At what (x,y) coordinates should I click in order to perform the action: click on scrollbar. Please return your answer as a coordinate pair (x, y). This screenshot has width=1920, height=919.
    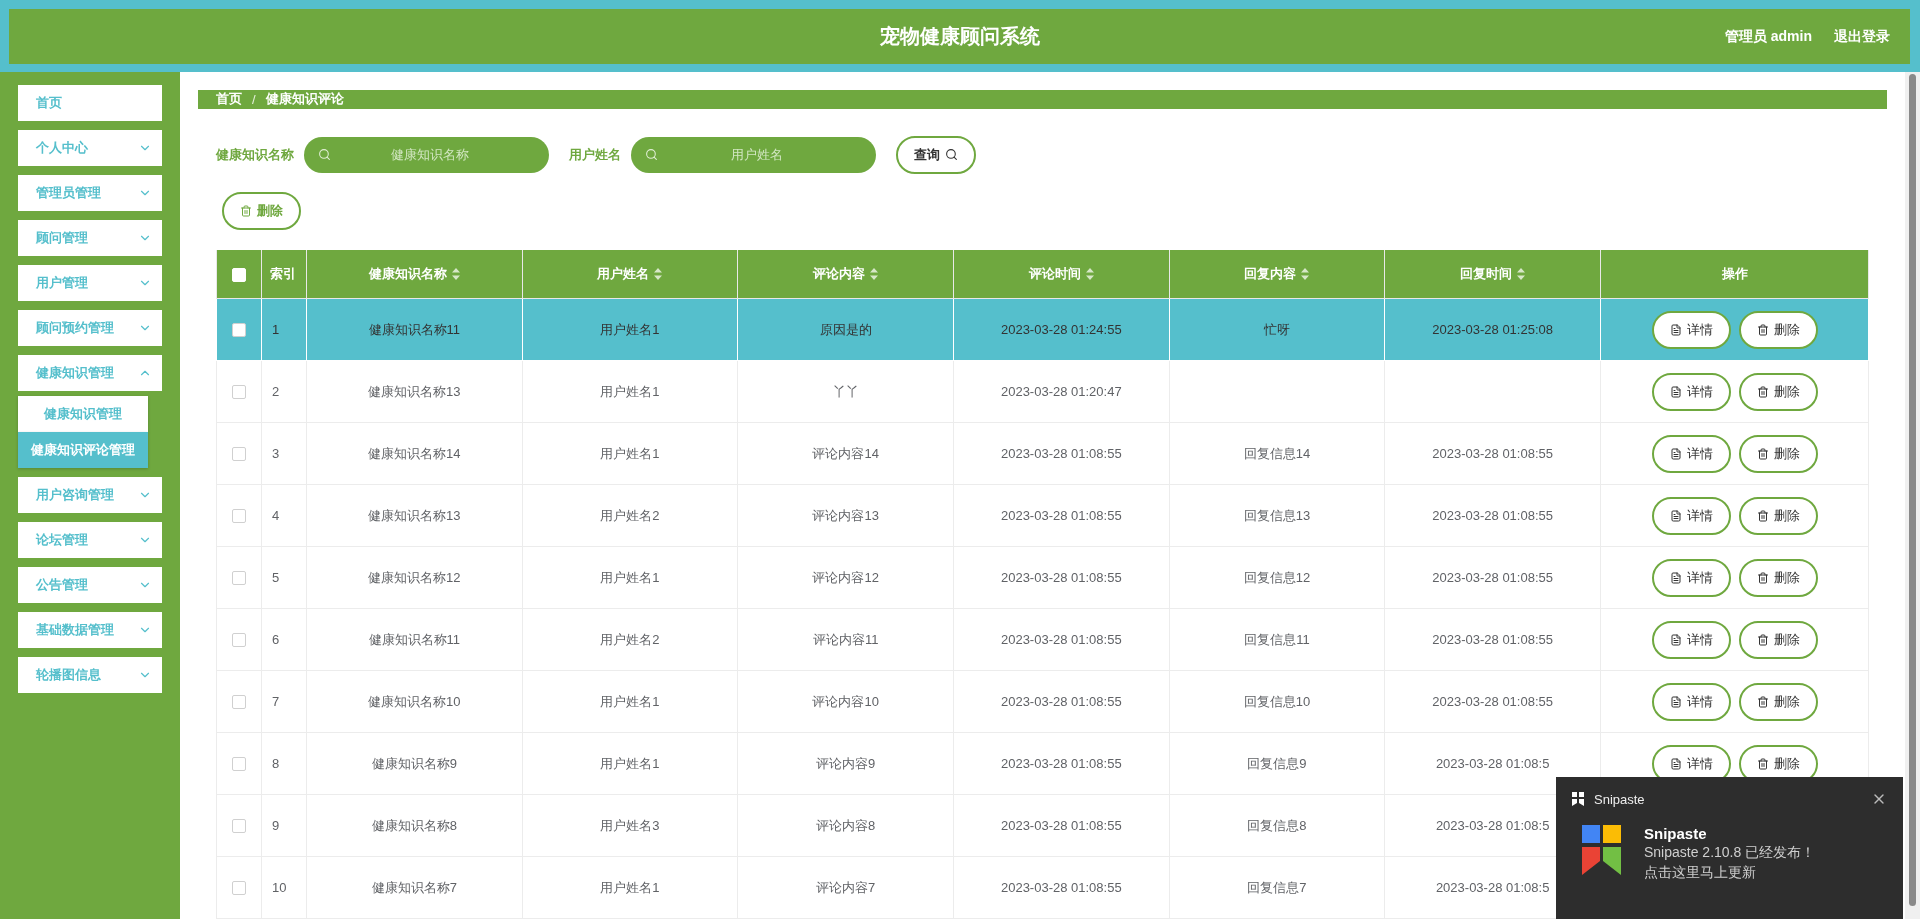
    Looking at the image, I should click on (1912, 495).